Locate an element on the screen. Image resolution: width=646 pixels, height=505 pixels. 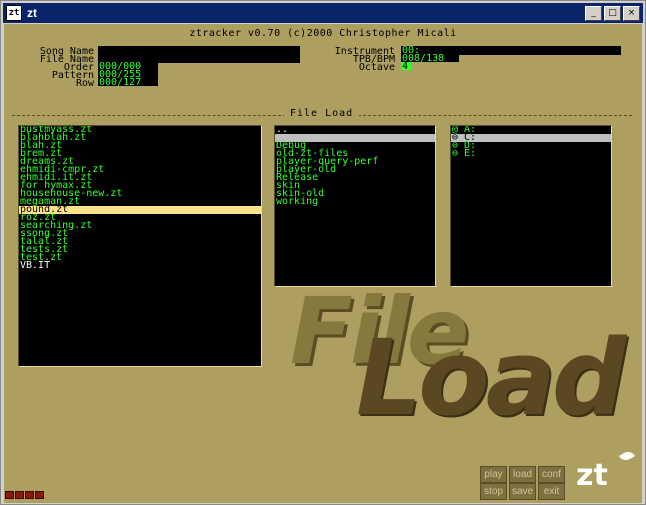
drive-list: @ A: ⊖ C: ⊖ D: ⊖ E: is located at coordinates (531, 206).